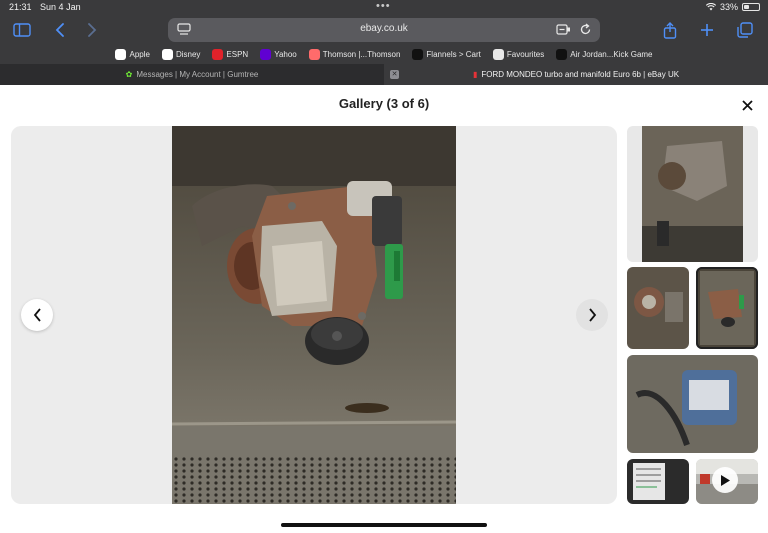 The height and width of the screenshot is (533, 768). I want to click on bookmark-label: ESPN, so click(237, 54).